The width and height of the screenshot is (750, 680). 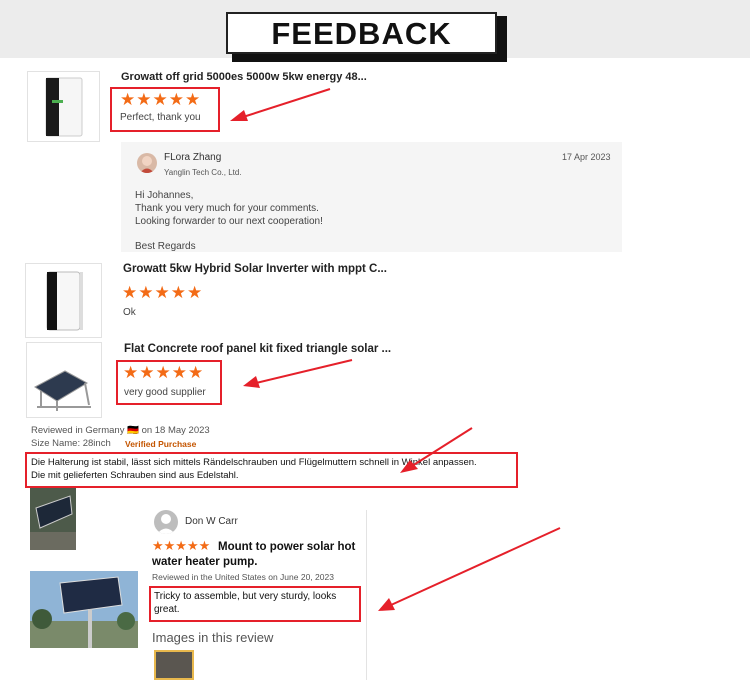 What do you see at coordinates (436, 450) in the screenshot?
I see `arrow-review4` at bounding box center [436, 450].